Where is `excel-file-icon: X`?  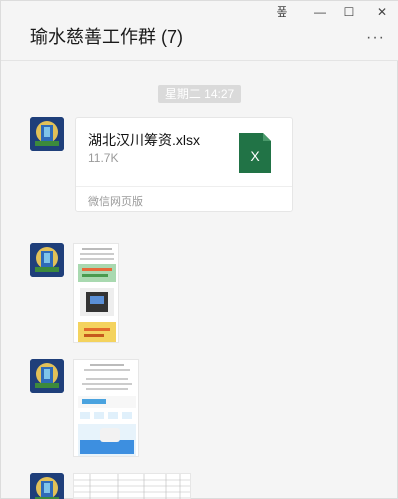
excel-file-icon: X is located at coordinates (255, 153).